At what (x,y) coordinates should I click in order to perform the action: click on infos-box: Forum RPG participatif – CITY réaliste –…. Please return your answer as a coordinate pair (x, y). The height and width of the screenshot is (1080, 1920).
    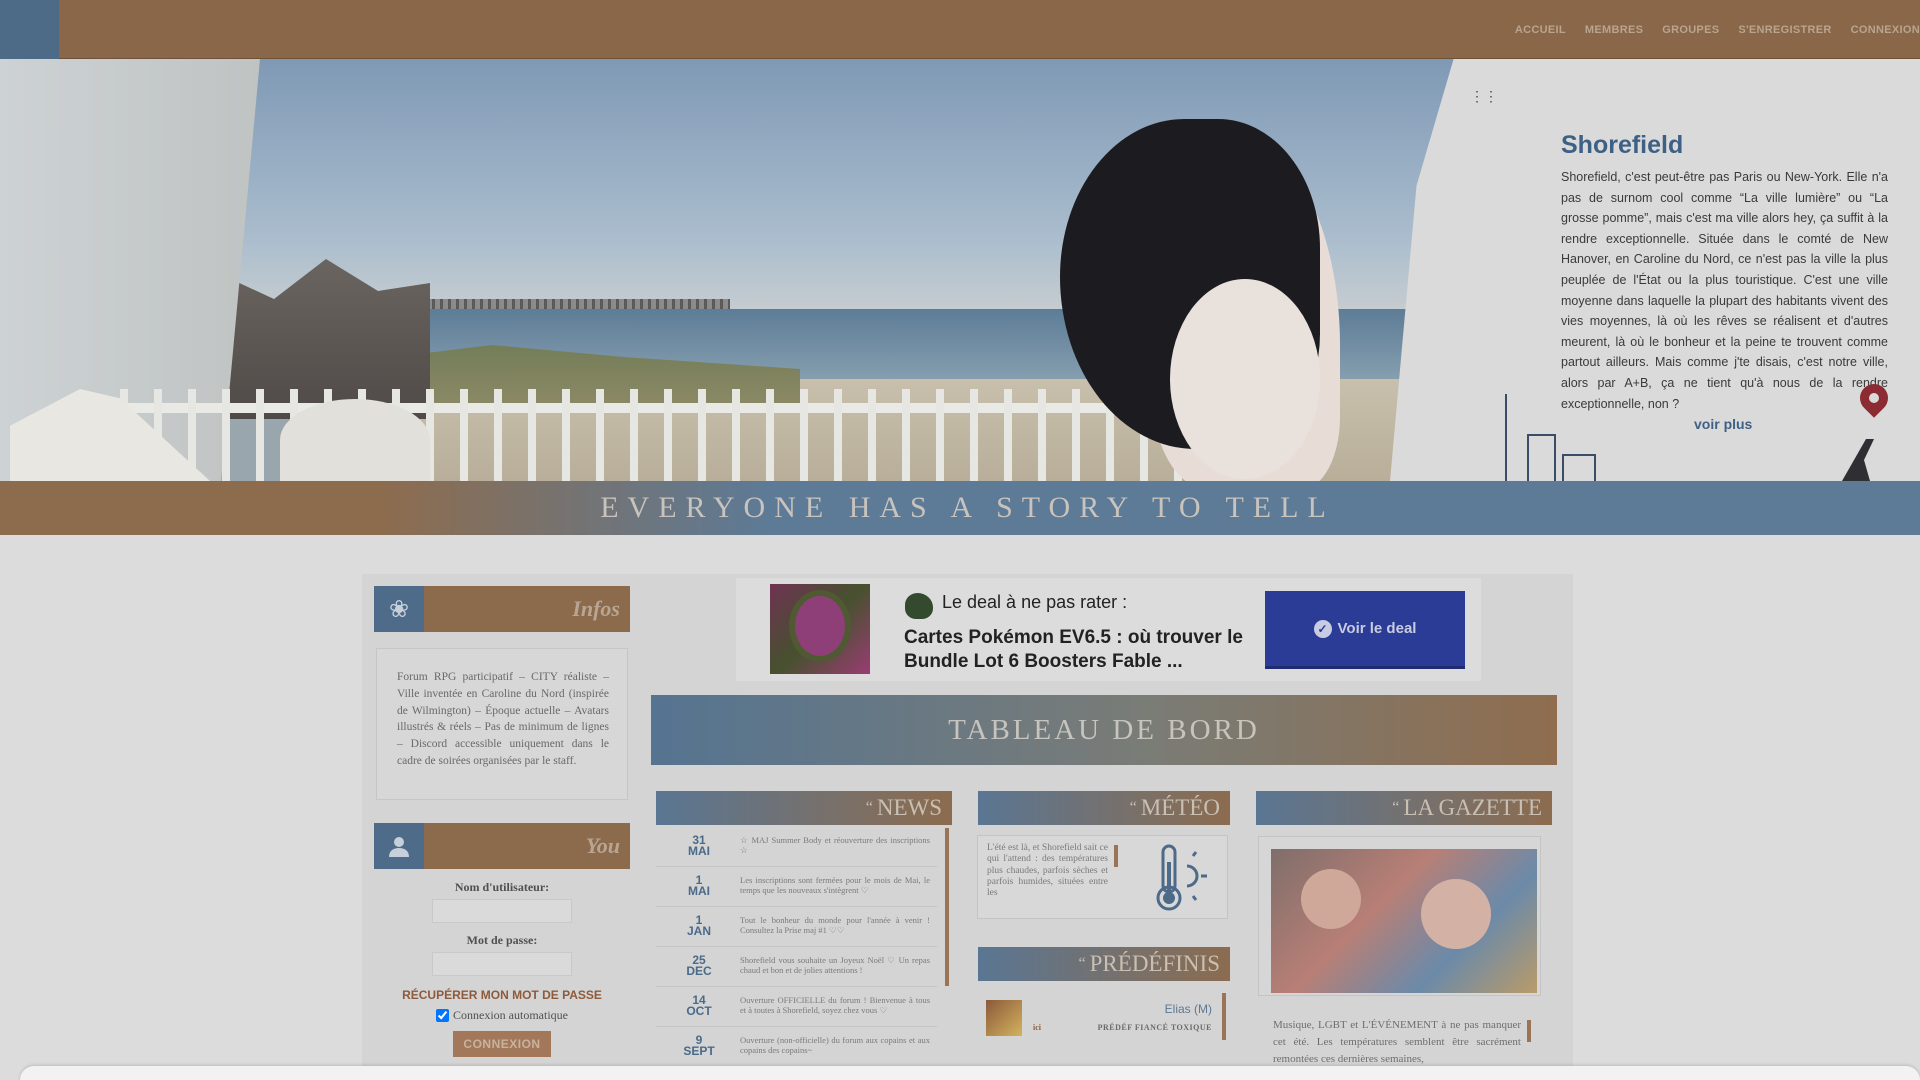
    Looking at the image, I should click on (502, 724).